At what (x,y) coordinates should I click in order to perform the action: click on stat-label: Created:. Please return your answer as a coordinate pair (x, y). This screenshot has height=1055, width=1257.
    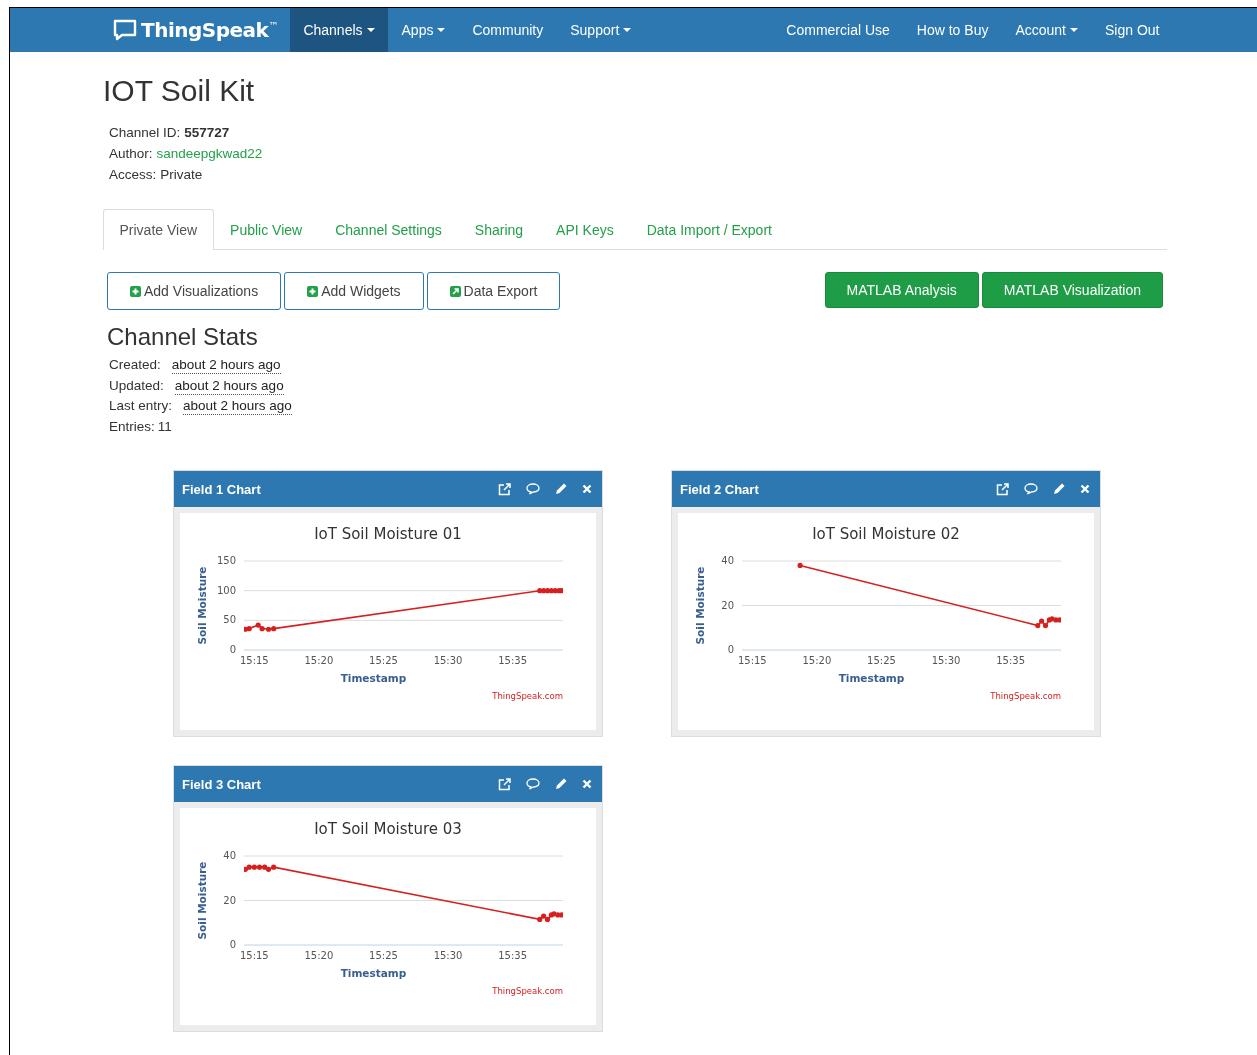
    Looking at the image, I should click on (135, 365).